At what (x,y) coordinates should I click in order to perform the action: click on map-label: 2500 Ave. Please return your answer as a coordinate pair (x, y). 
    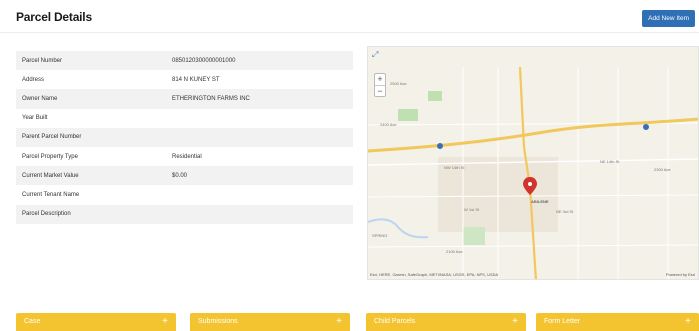
    Looking at the image, I should click on (398, 83).